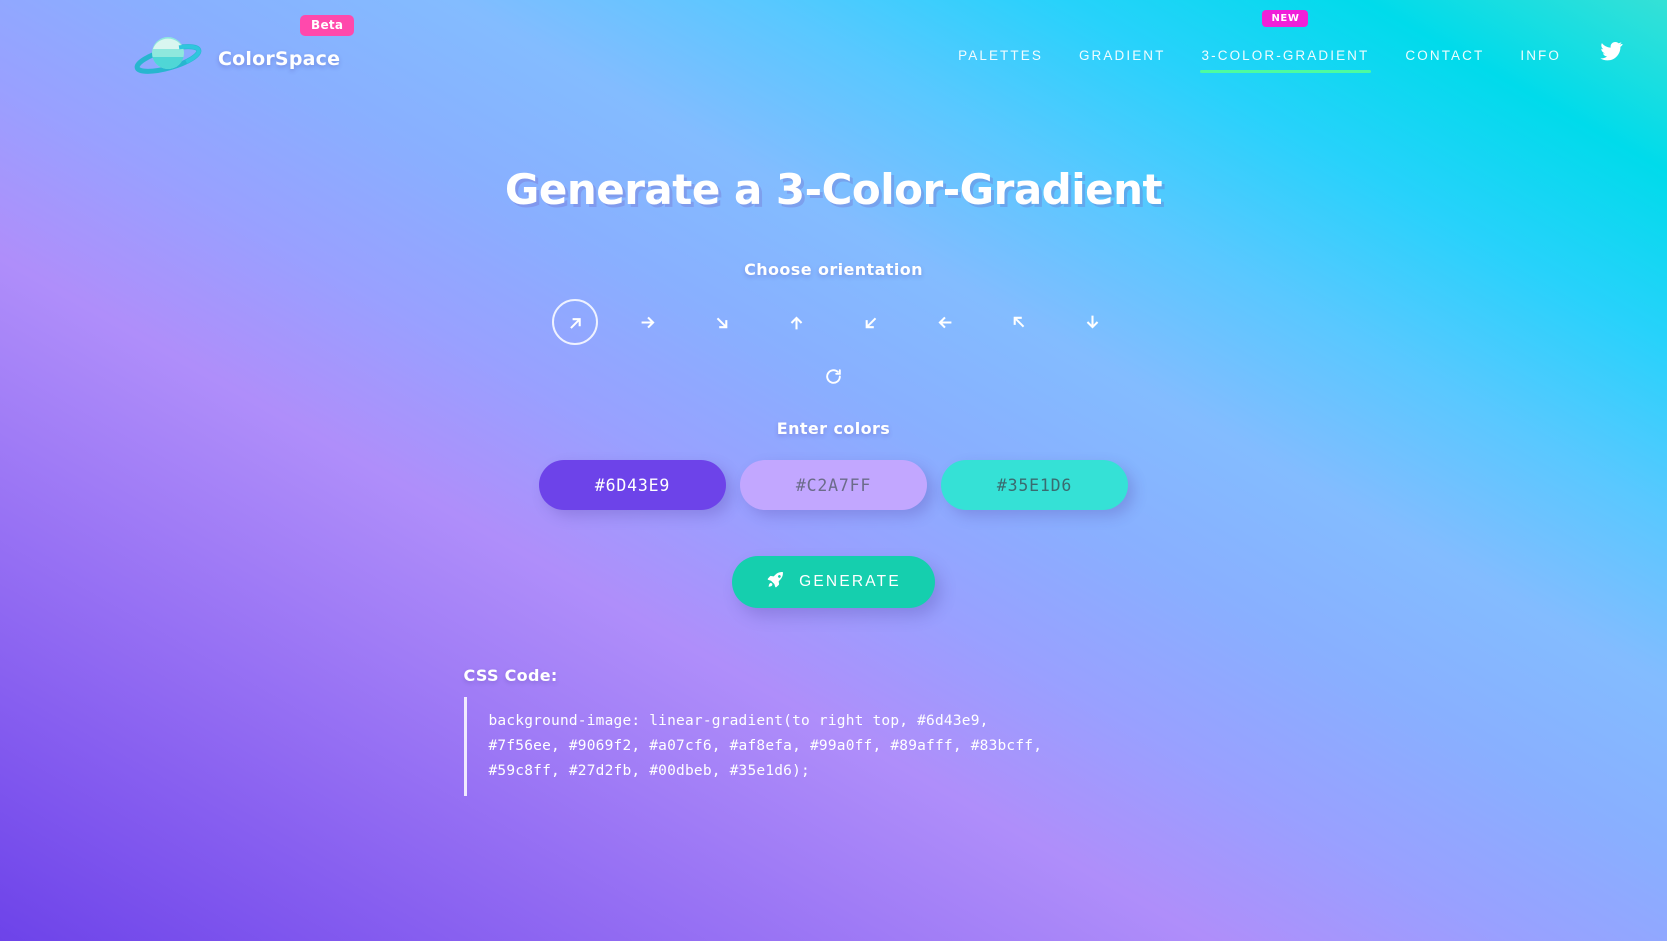 The width and height of the screenshot is (1667, 941). I want to click on generate-button: GENERATE, so click(833, 582).